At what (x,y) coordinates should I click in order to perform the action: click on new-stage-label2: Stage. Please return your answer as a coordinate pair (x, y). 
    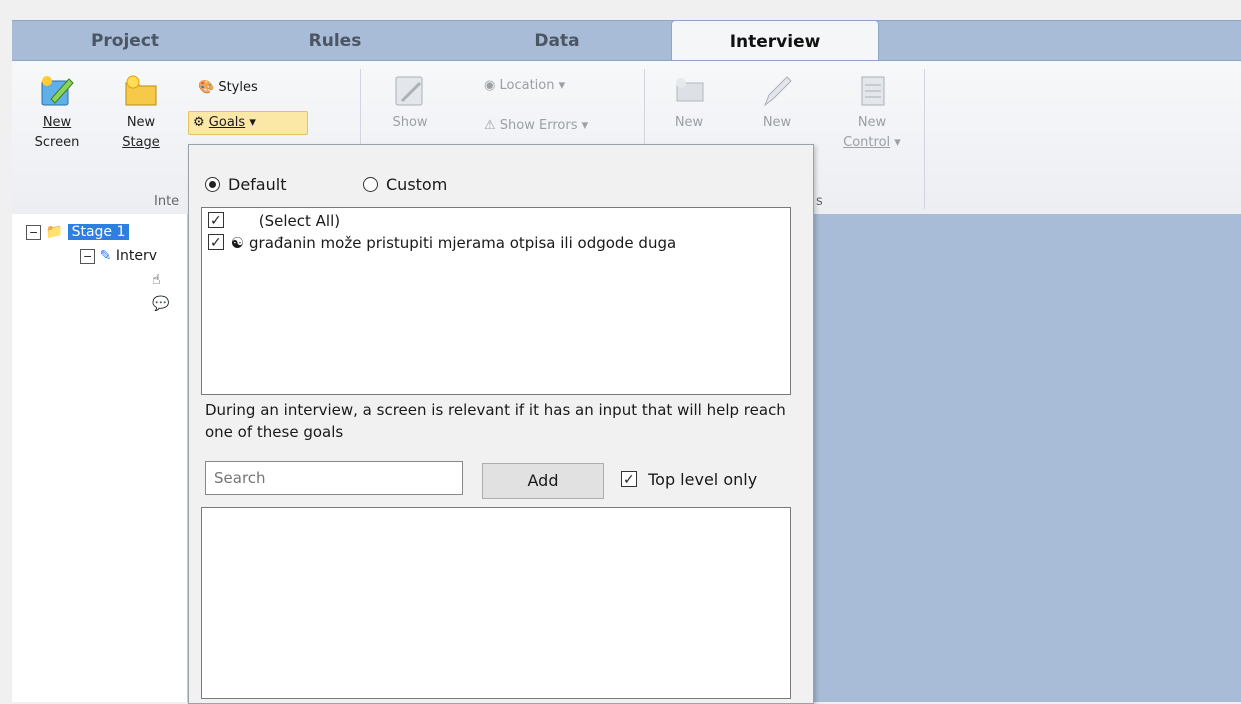
    Looking at the image, I should click on (141, 142).